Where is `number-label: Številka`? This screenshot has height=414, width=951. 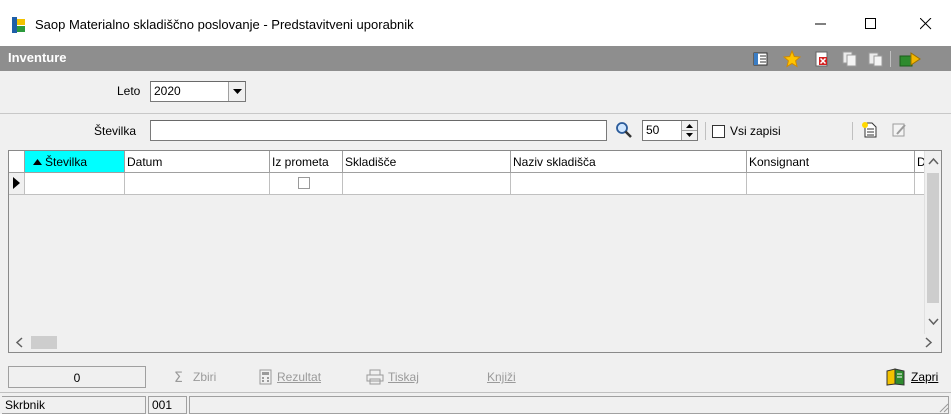 number-label: Številka is located at coordinates (115, 131).